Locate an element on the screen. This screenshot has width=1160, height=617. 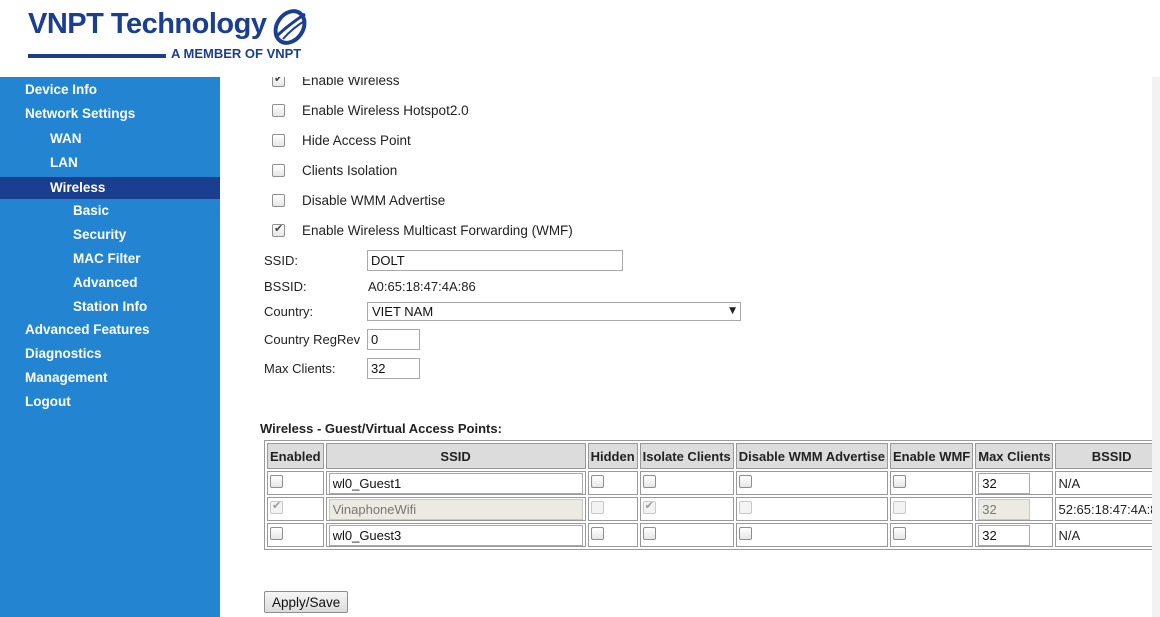
vertical-scrollbar is located at coordinates (1156, 347).